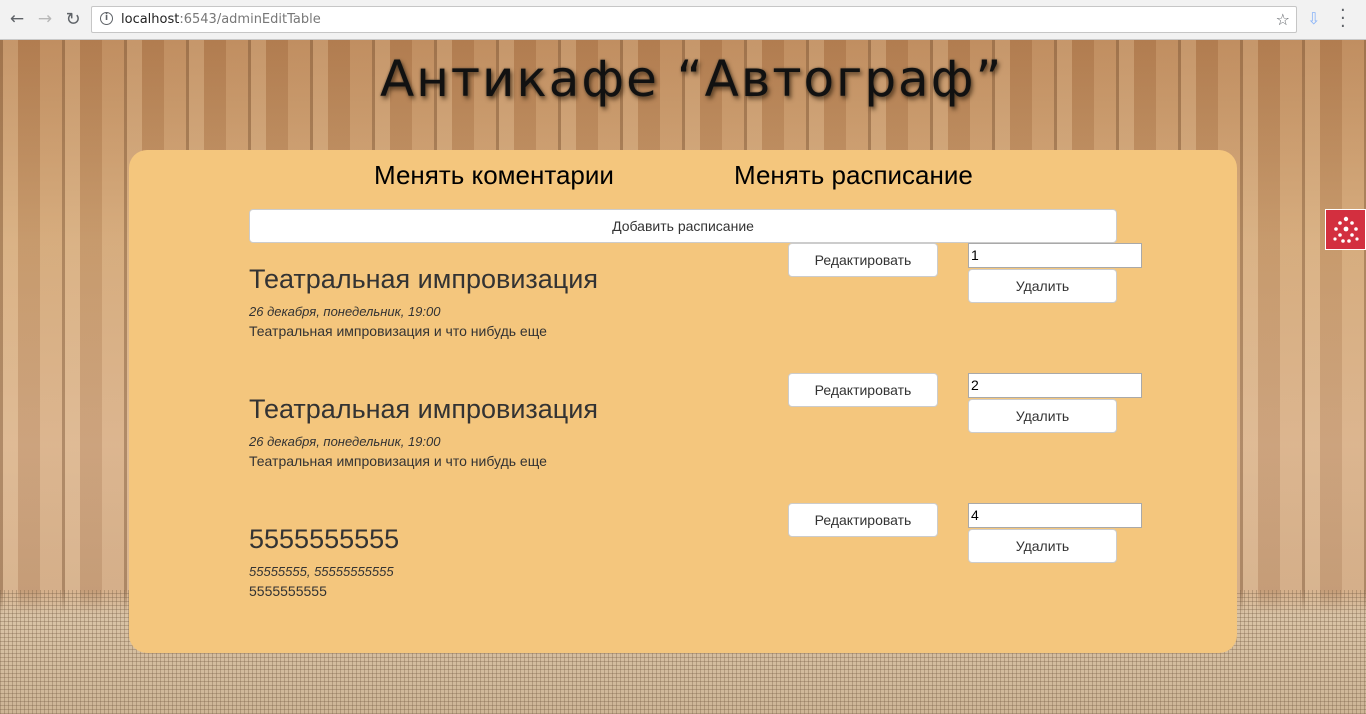 The width and height of the screenshot is (1366, 714). Describe the element at coordinates (1055, 385) in the screenshot. I see `event-id-input: 2` at that location.